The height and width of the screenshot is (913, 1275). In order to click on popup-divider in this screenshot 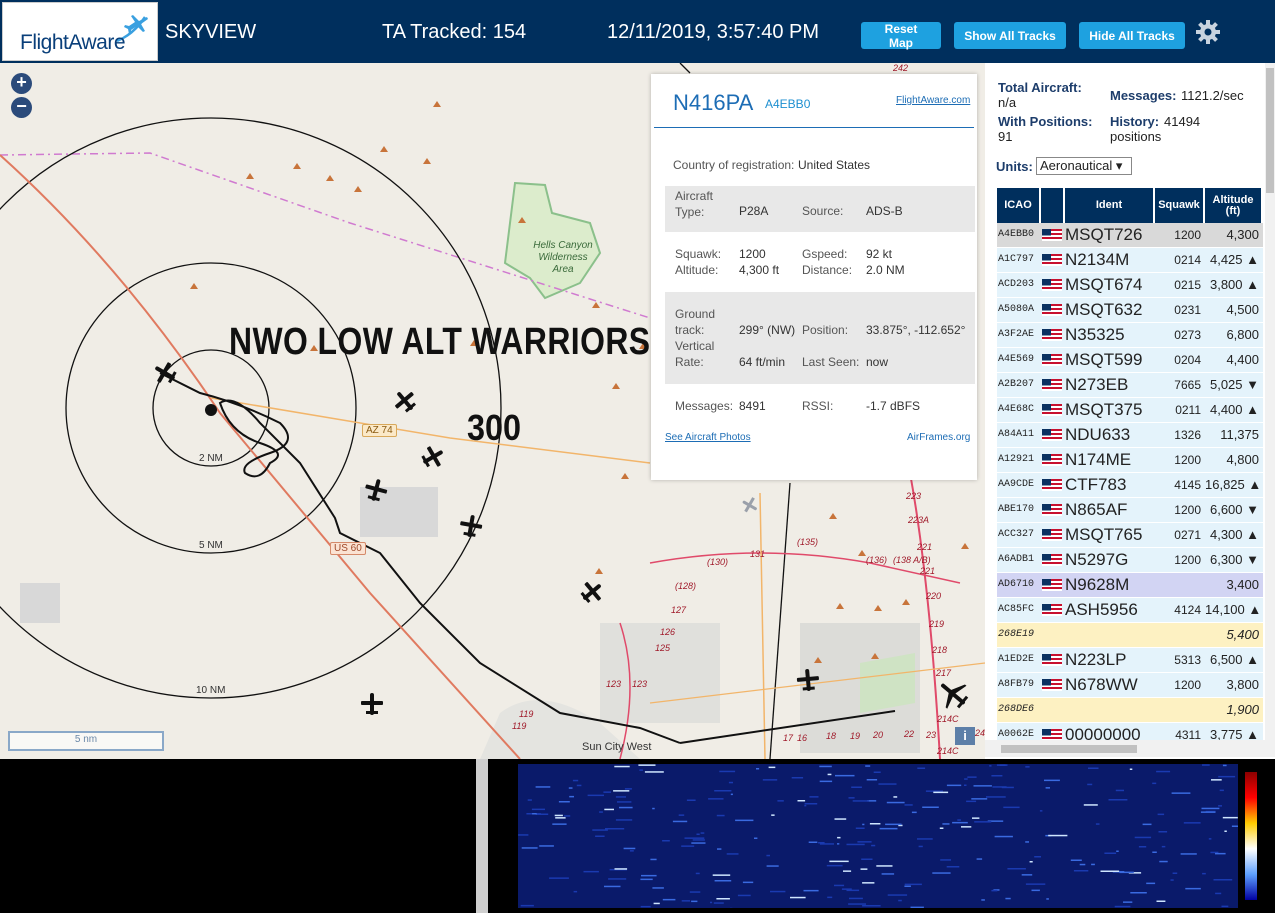, I will do `click(814, 127)`.